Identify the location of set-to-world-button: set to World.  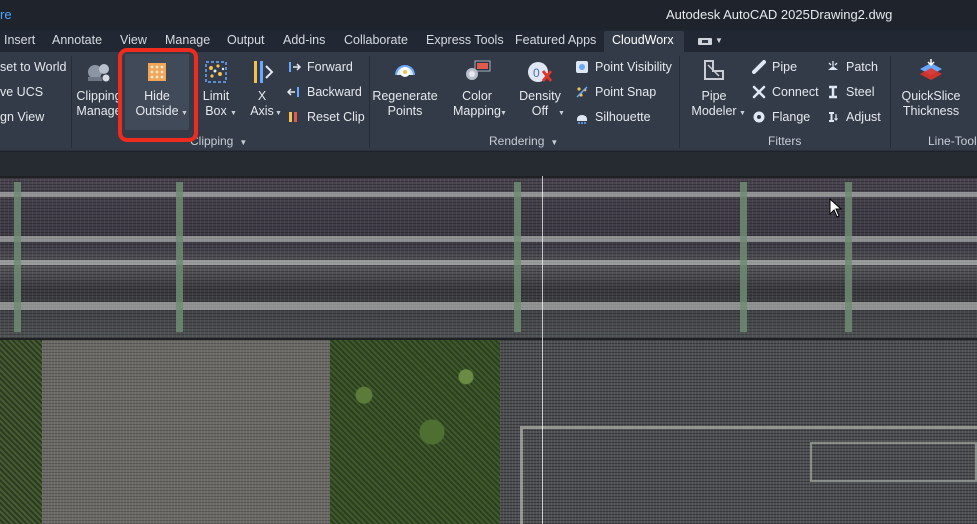
(33, 67).